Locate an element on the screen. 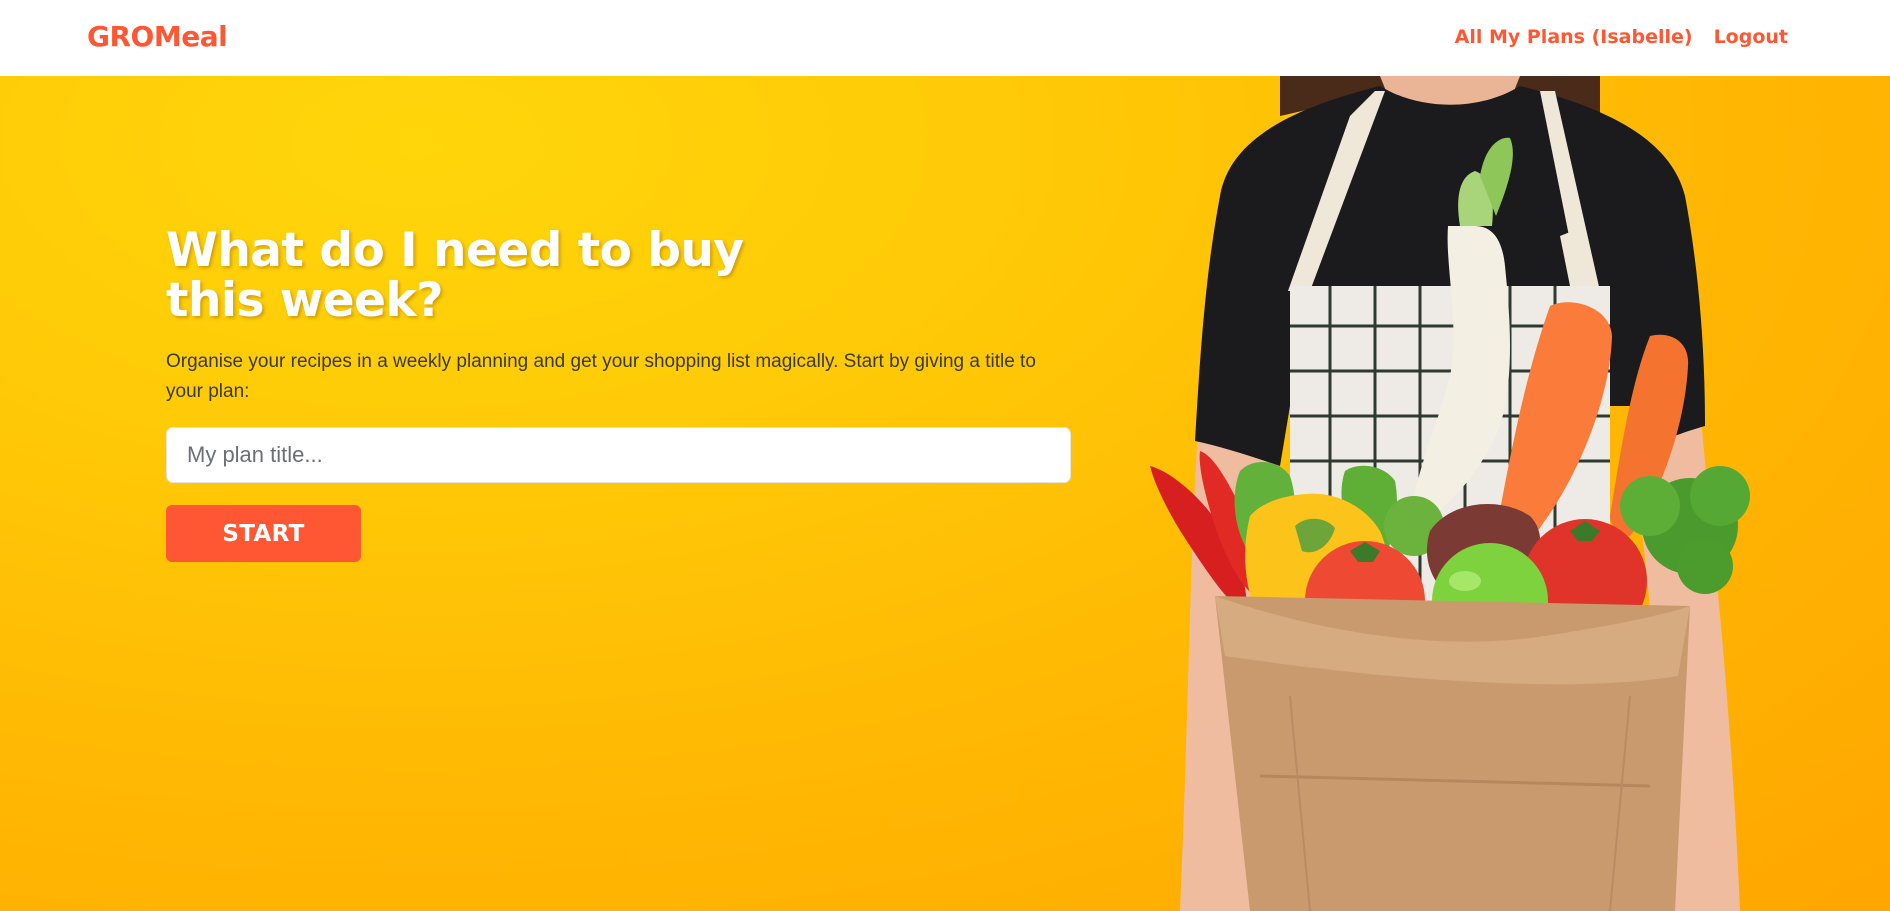 The width and height of the screenshot is (1890, 911). nav-links: All My Plans (Isabelle) Logout is located at coordinates (1621, 37).